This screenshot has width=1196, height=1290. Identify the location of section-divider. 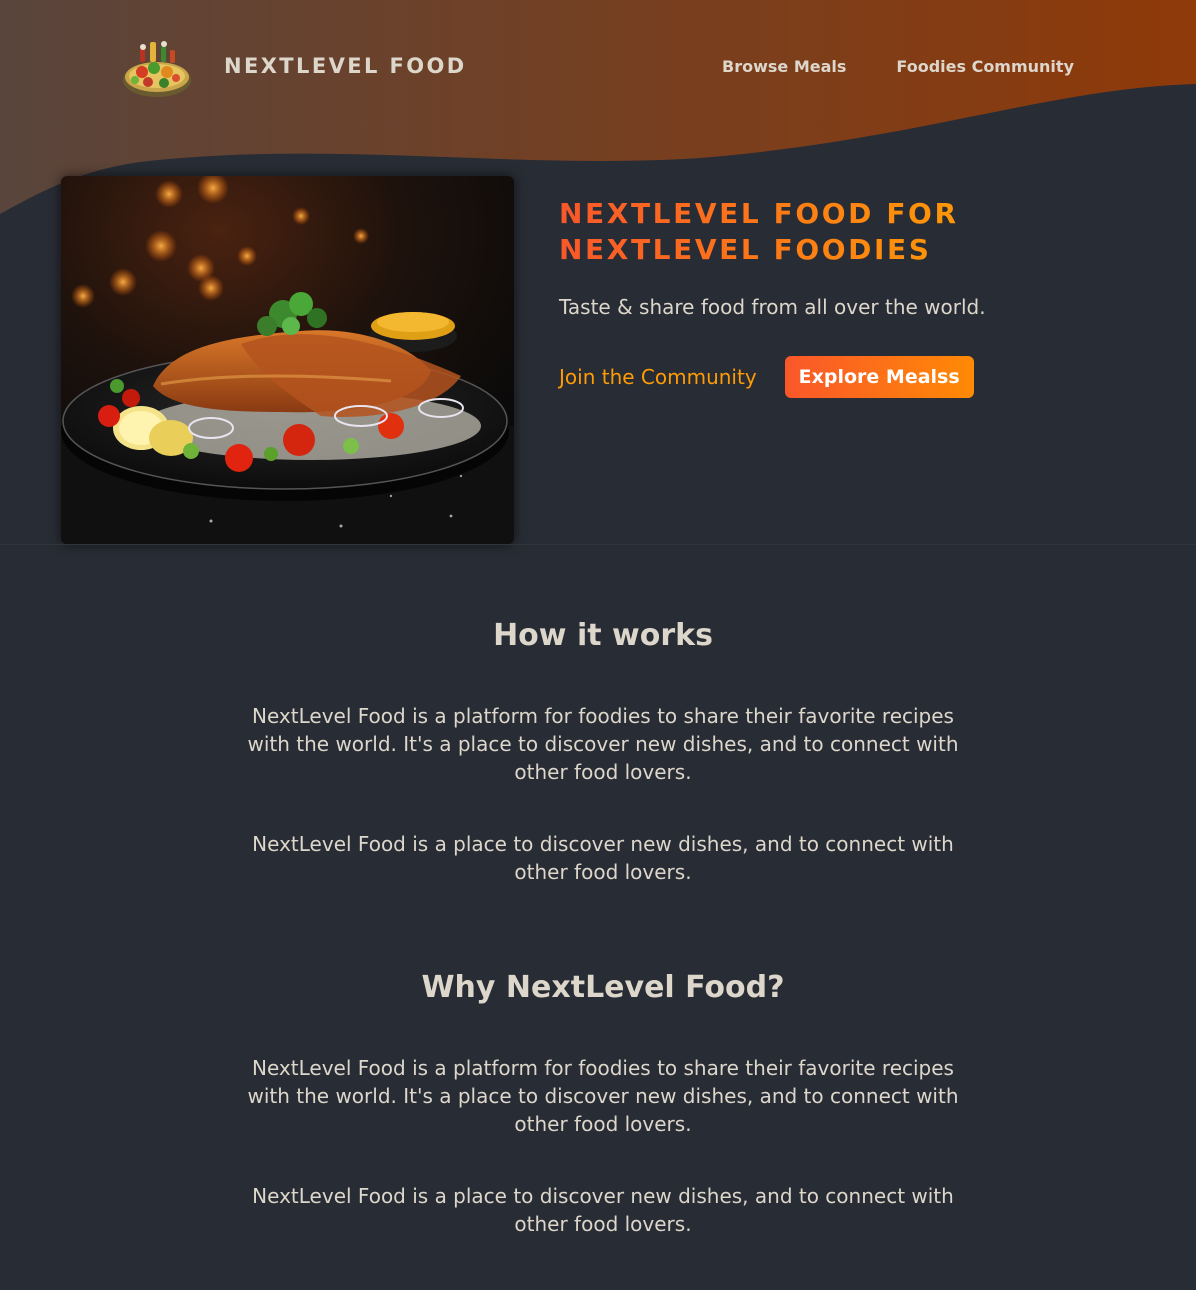
(598, 544).